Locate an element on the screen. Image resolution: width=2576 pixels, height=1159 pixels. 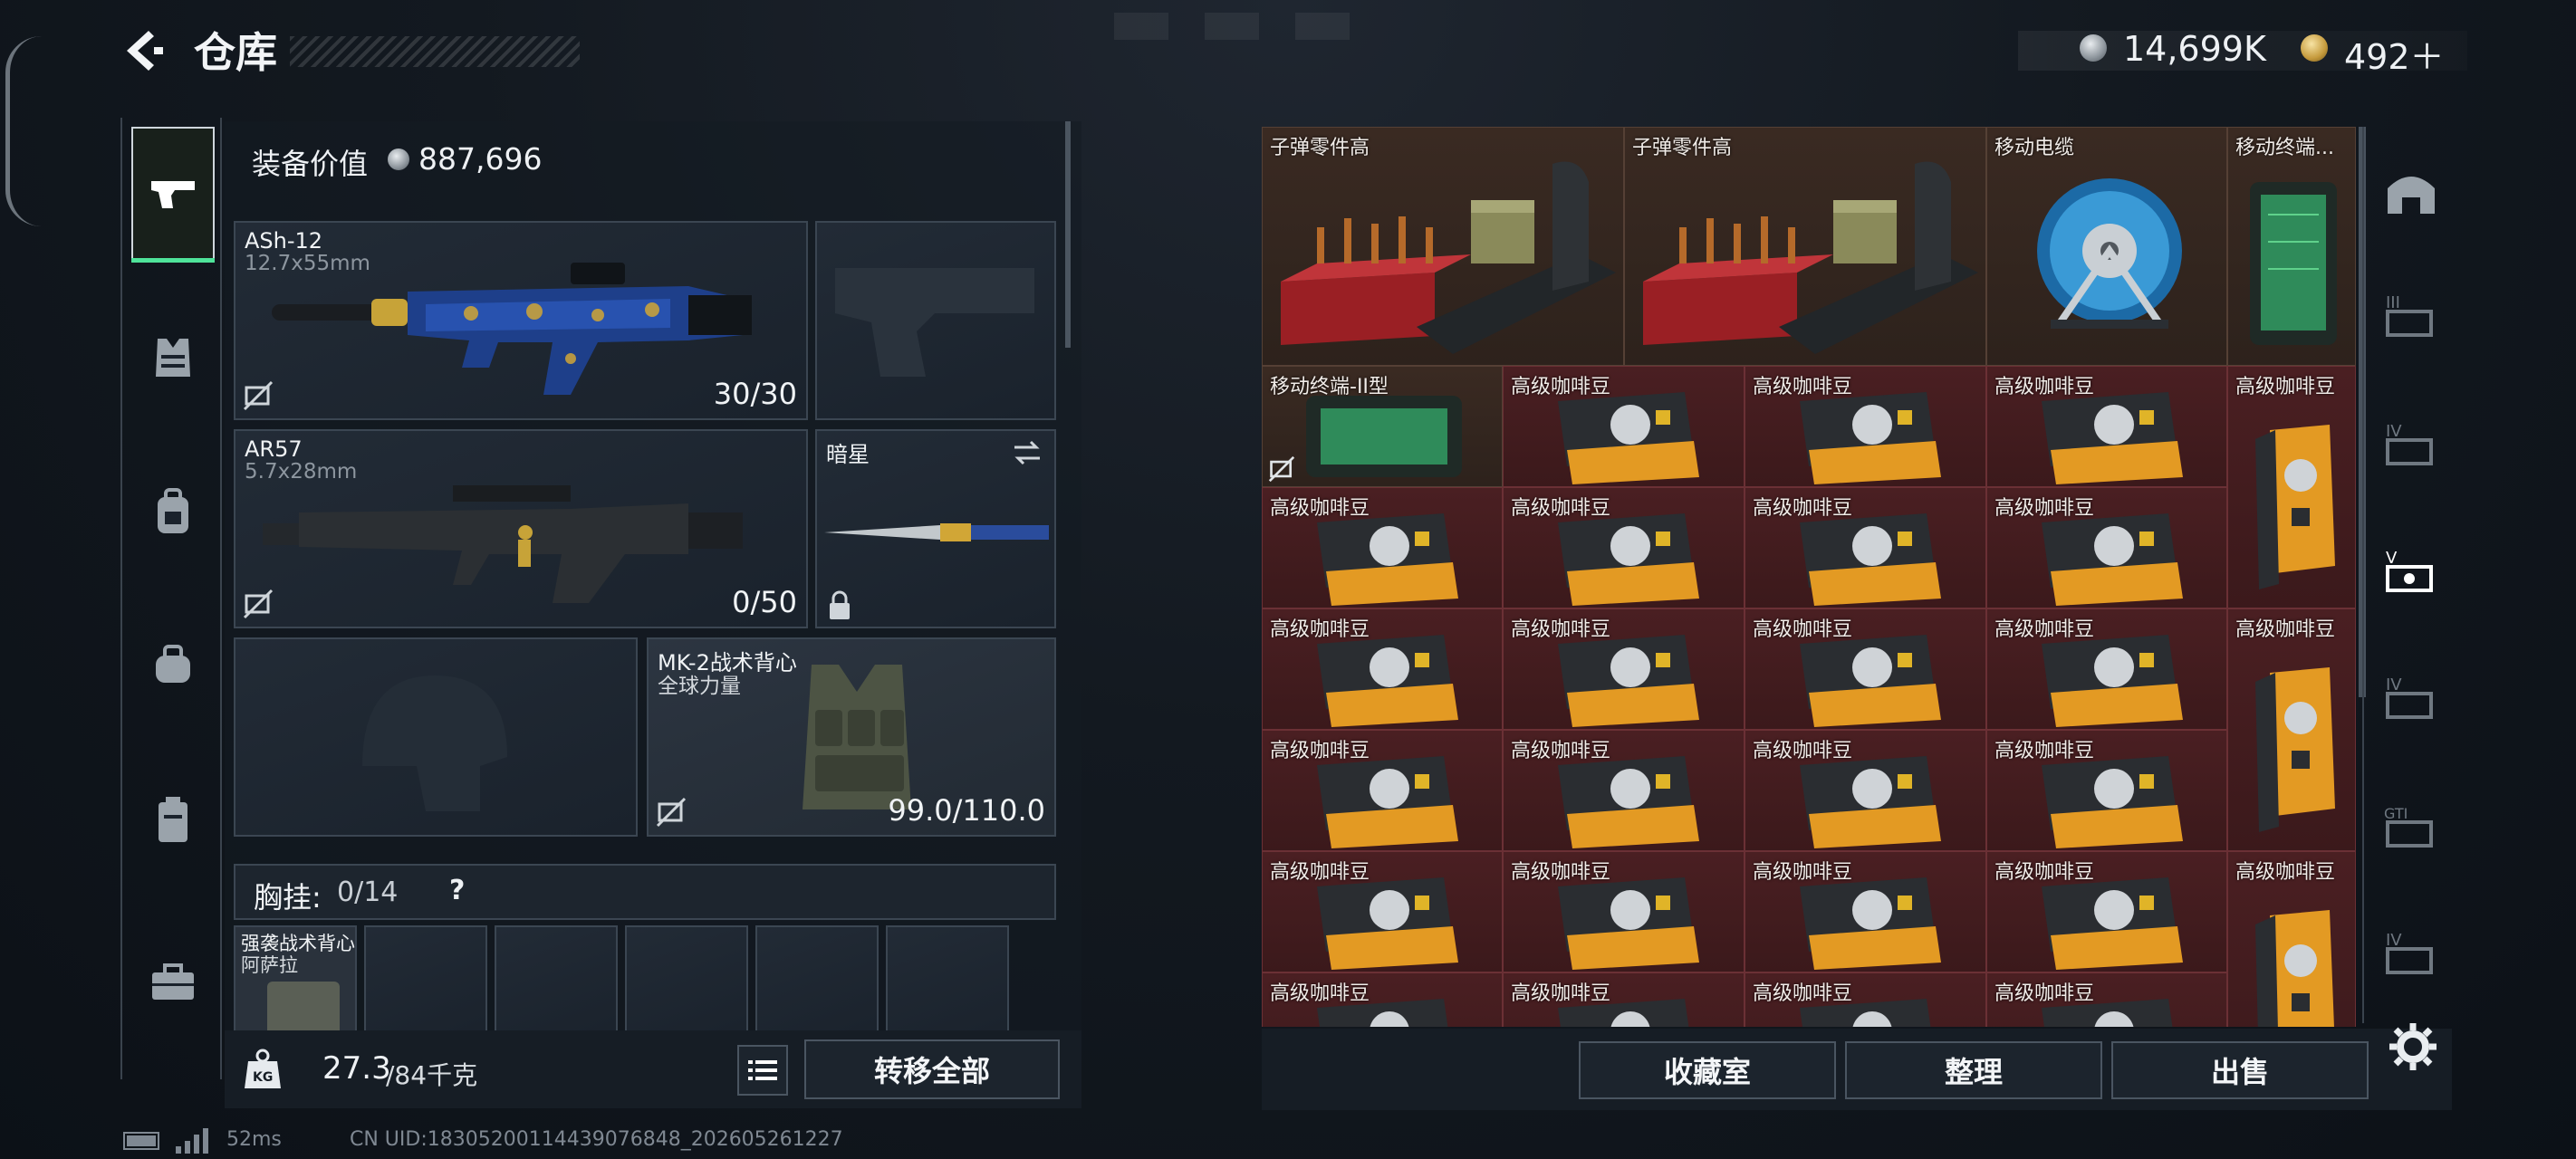
container-4c-icon: IV is located at coordinates (2411, 953).